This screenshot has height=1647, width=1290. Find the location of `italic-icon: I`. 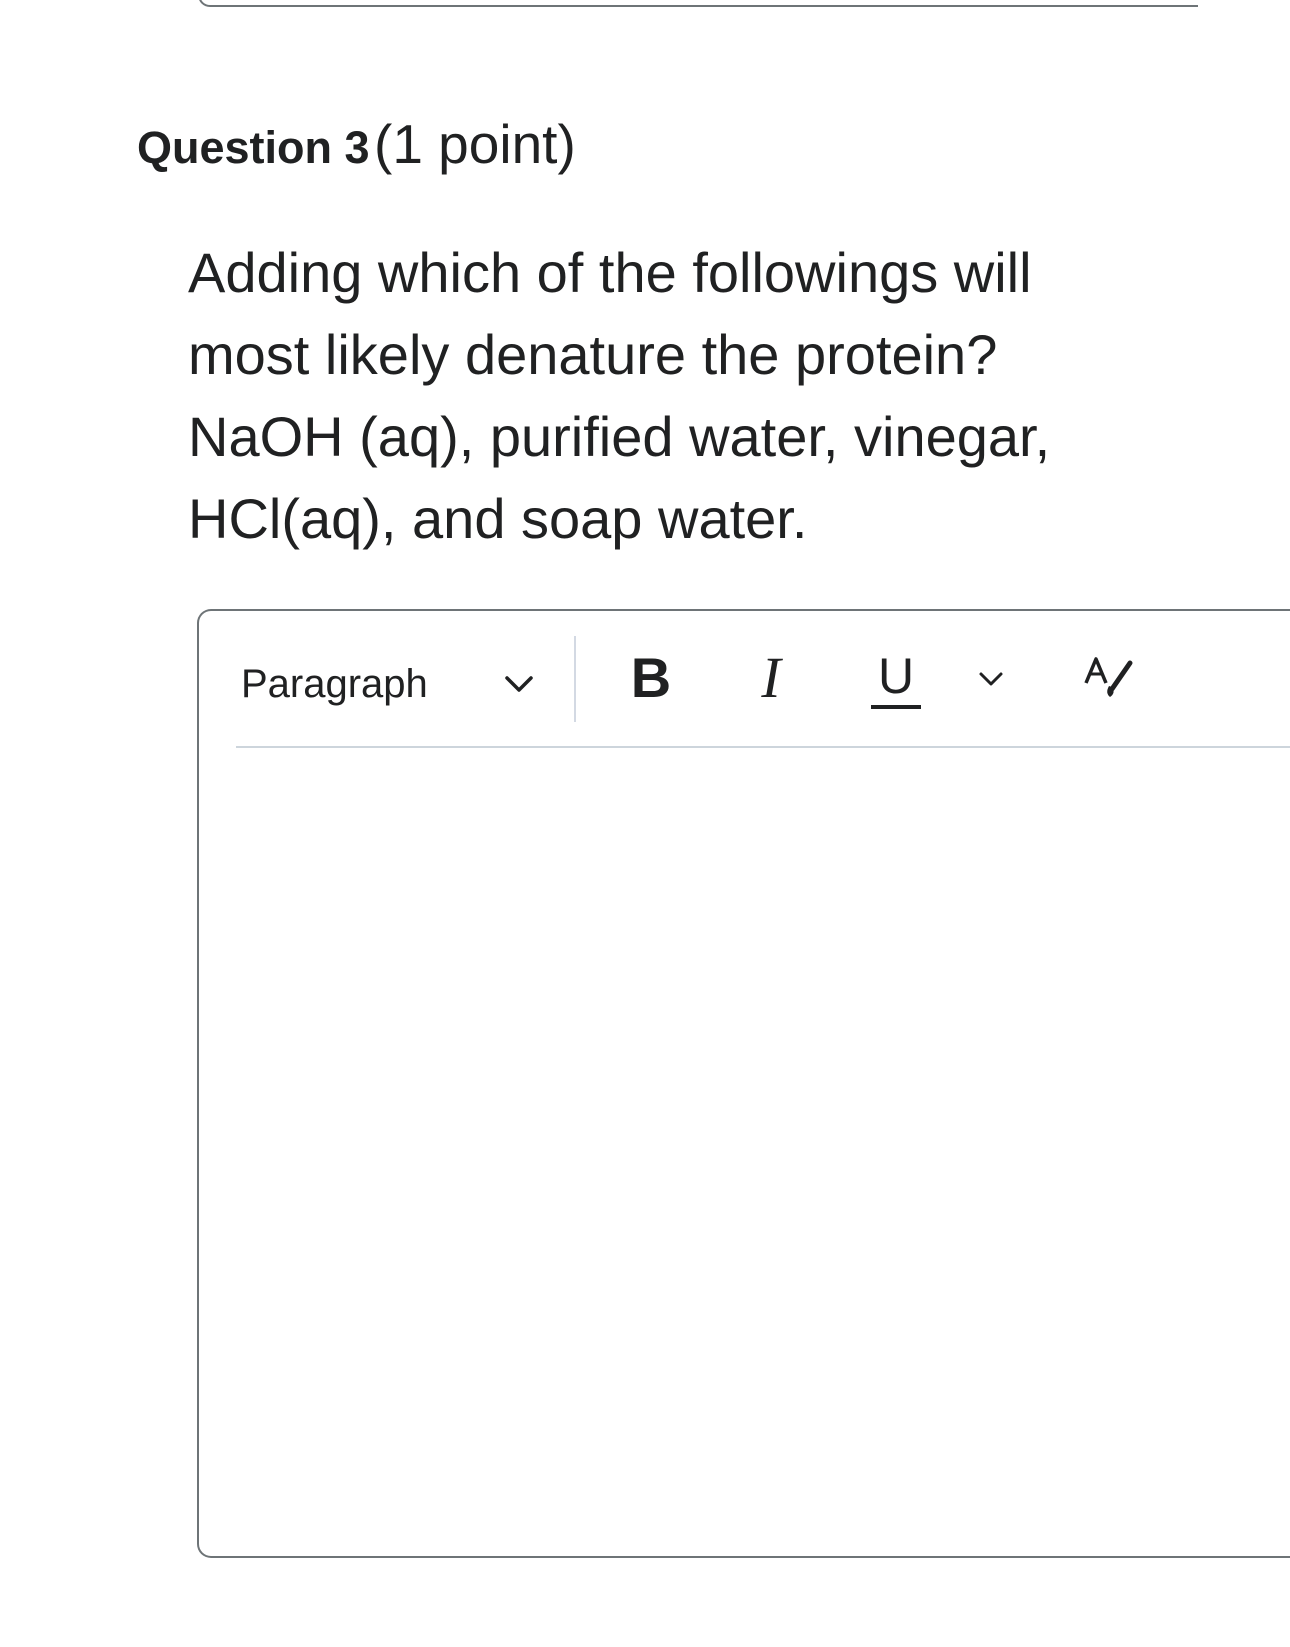

italic-icon: I is located at coordinates (771, 683).